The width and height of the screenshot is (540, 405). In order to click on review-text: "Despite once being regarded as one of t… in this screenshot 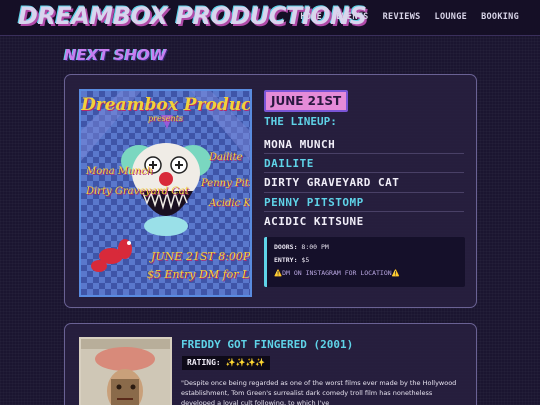, I will do `click(319, 392)`.